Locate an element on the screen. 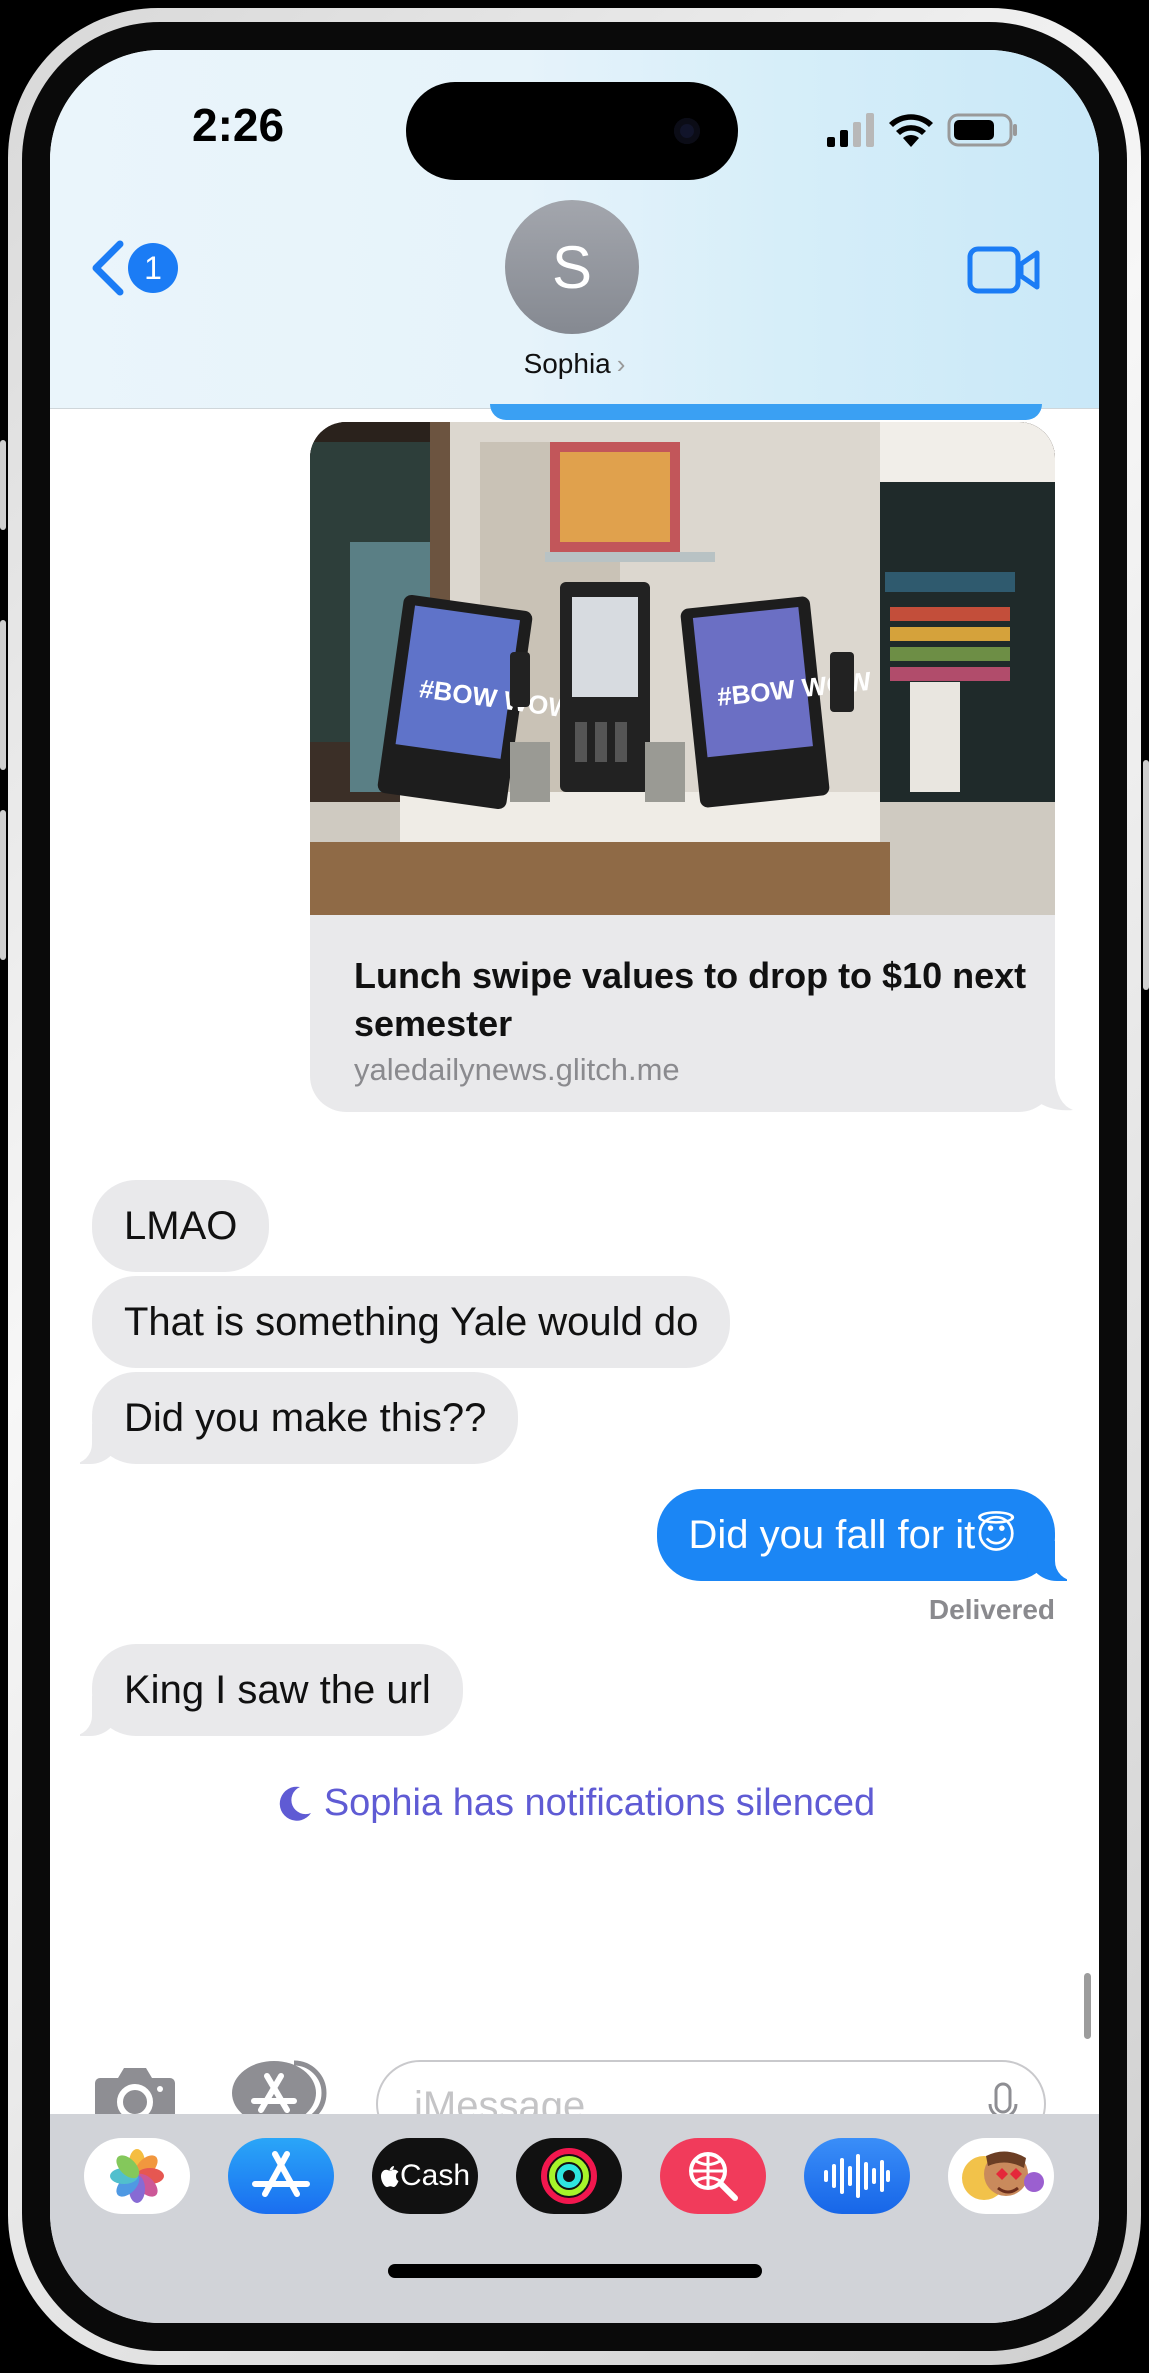  images-search-app is located at coordinates (713, 2176).